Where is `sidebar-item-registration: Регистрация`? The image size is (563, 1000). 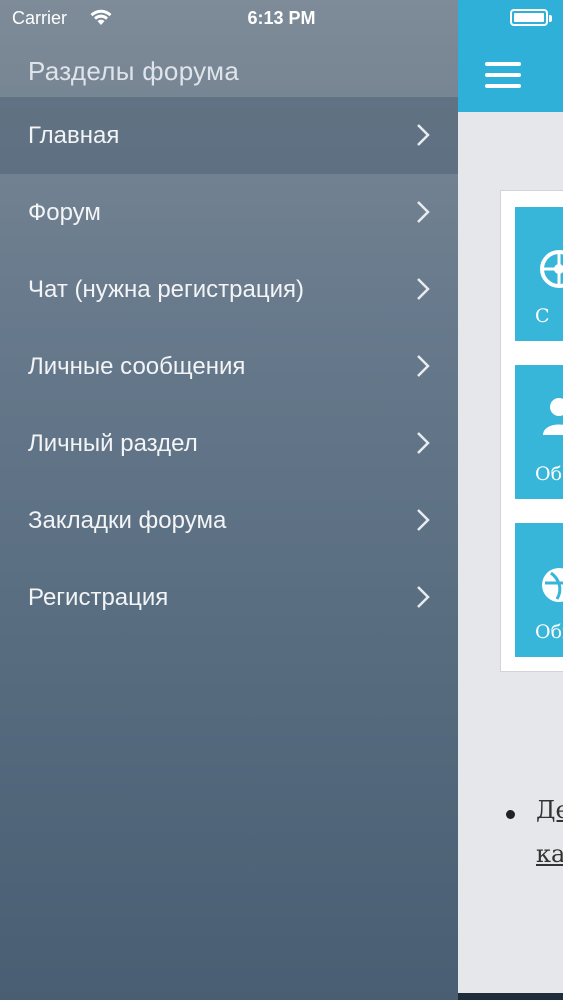
sidebar-item-registration: Регистрация is located at coordinates (229, 597).